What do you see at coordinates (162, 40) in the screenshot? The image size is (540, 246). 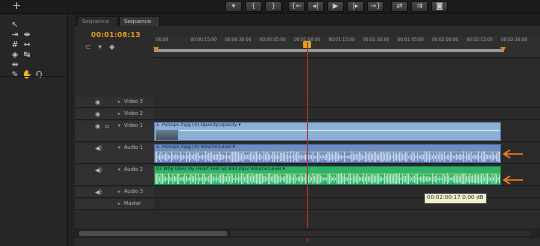 I see `ruler-tick-label: 00;00` at bounding box center [162, 40].